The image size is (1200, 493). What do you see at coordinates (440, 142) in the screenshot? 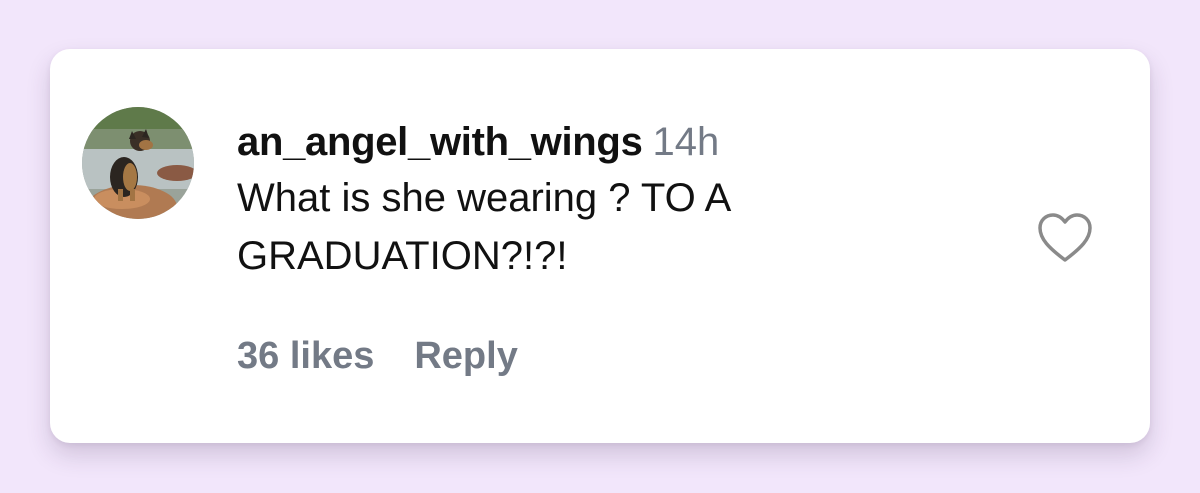
I see `username: an_angel_with_wings` at bounding box center [440, 142].